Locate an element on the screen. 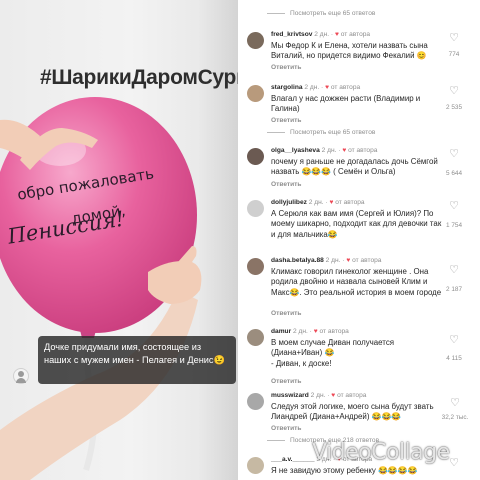 The image size is (480, 480). comment-username: fred_krivtsov is located at coordinates (291, 34).